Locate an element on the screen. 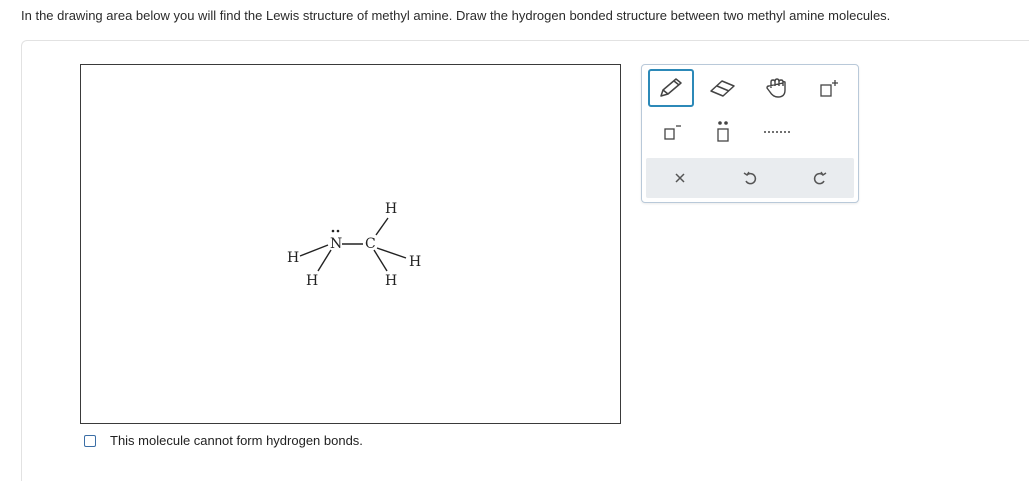 Image resolution: width=1029 pixels, height=481 pixels. atom-h-top: H is located at coordinates (391, 209).